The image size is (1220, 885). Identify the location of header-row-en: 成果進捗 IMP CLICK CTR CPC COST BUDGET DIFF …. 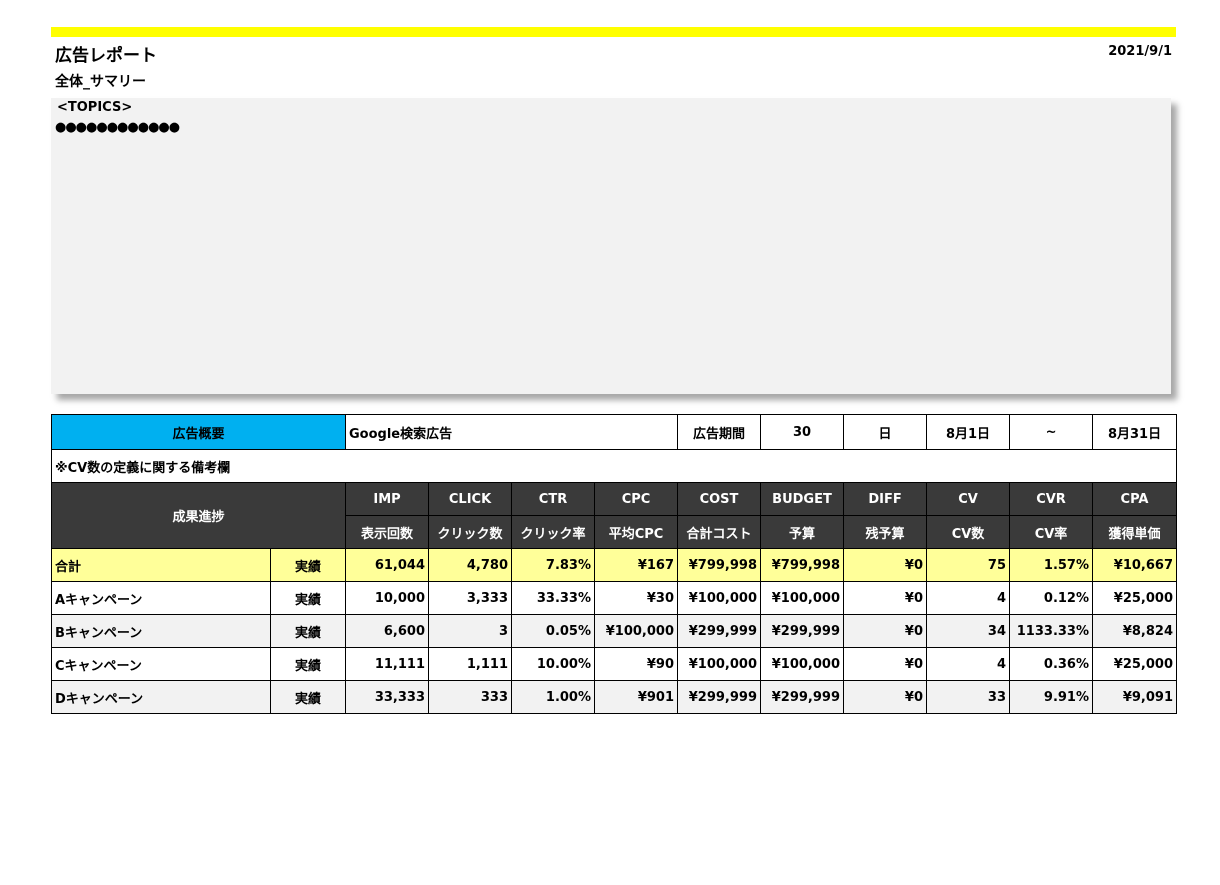
(614, 515).